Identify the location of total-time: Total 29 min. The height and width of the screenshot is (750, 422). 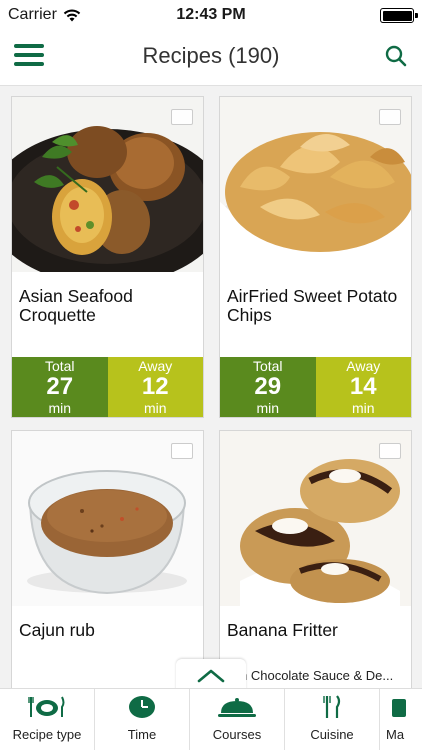
(268, 387).